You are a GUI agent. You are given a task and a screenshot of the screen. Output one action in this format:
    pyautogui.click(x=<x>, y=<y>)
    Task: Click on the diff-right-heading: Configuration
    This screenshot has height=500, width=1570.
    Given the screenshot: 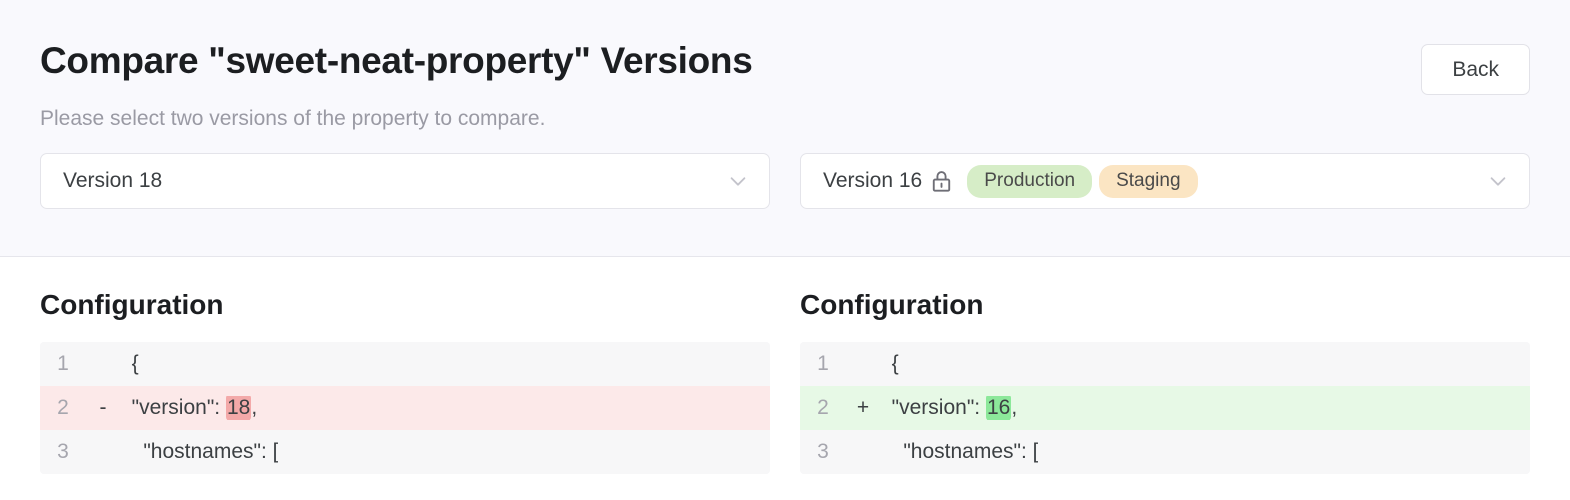 What is the action you would take?
    pyautogui.click(x=892, y=304)
    